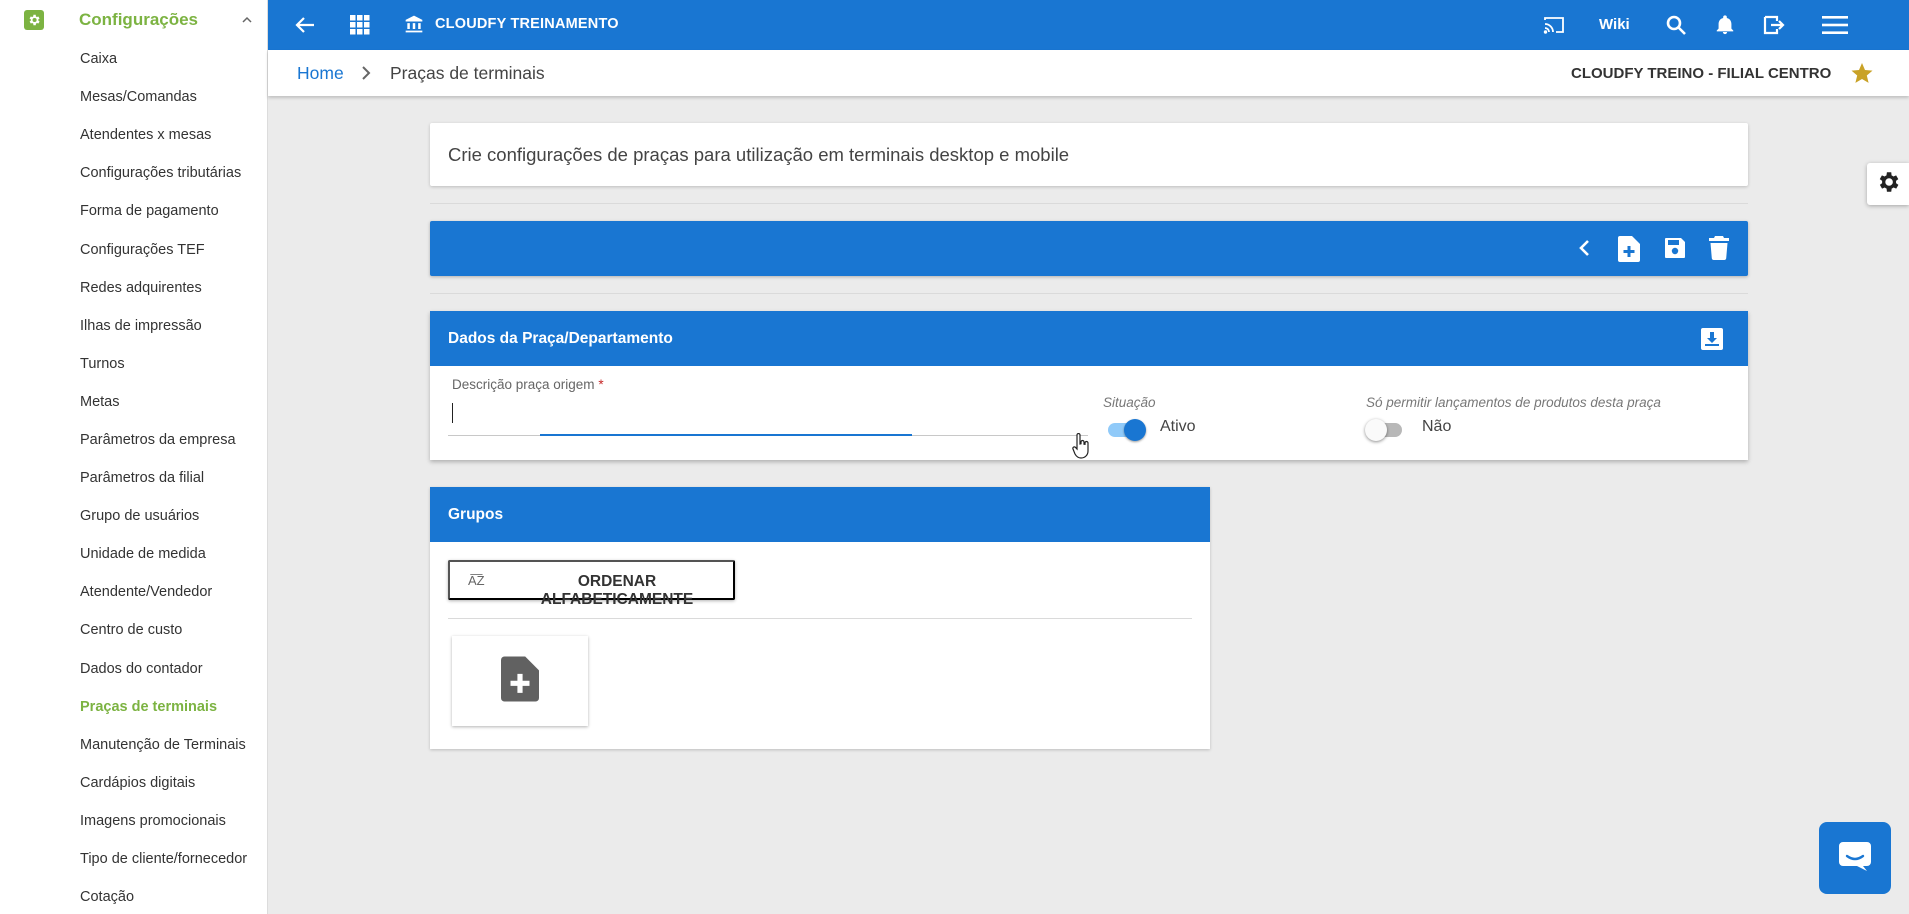 This screenshot has width=1909, height=914. I want to click on search-icon, so click(1676, 25).